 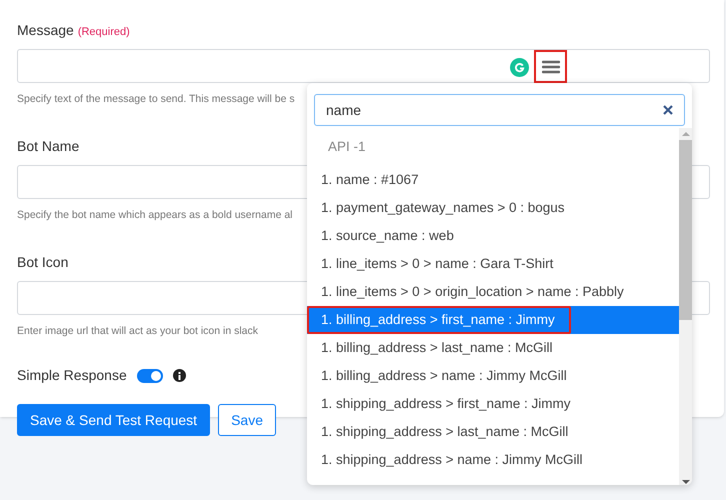 I want to click on list-item: 1. shipping_address > last_name : McGill, so click(x=493, y=432).